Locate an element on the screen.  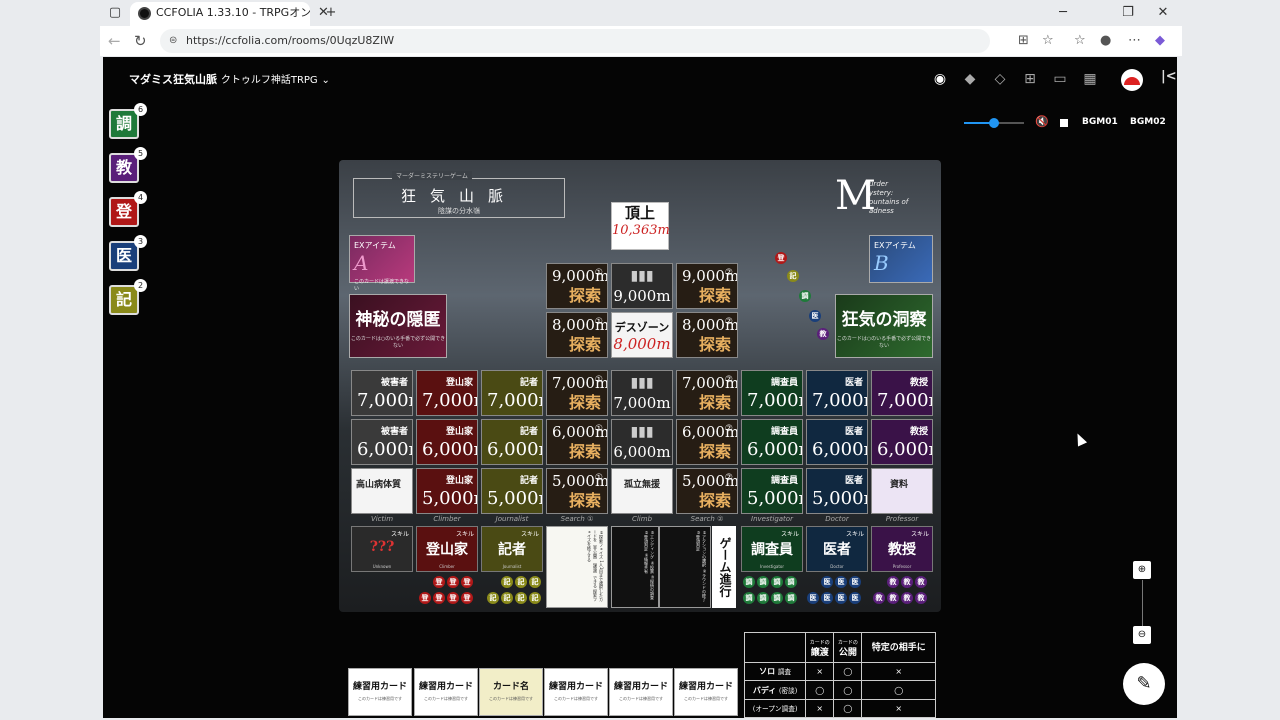
zoom-out-icon: ⊖ is located at coordinates (1142, 635).